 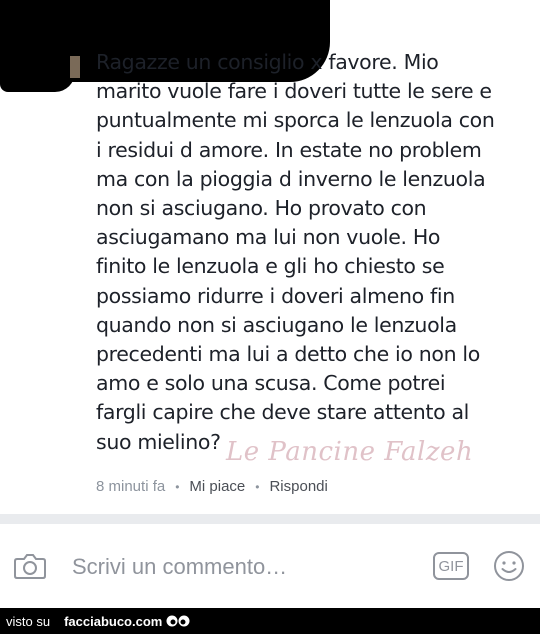 I want to click on footer-brand: facciabuco.com, so click(x=113, y=621).